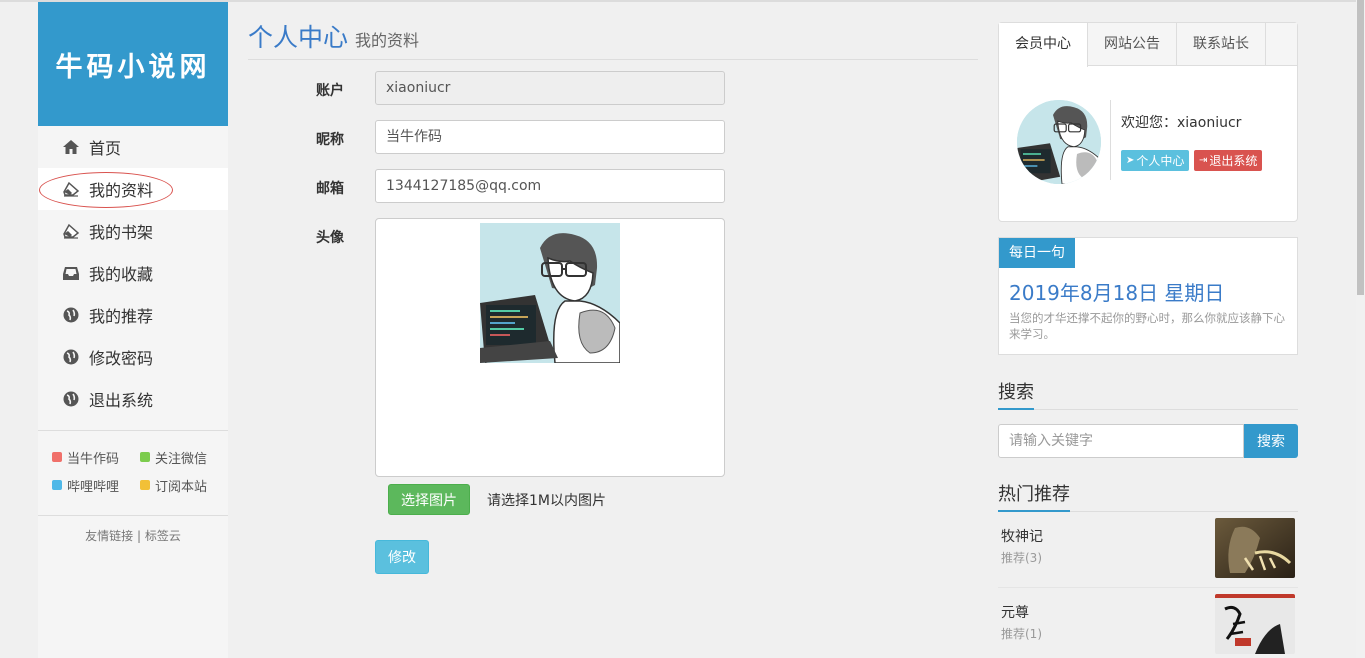 Image resolution: width=1365 pixels, height=658 pixels. What do you see at coordinates (1016, 394) in the screenshot?
I see `search-title: 搜索` at bounding box center [1016, 394].